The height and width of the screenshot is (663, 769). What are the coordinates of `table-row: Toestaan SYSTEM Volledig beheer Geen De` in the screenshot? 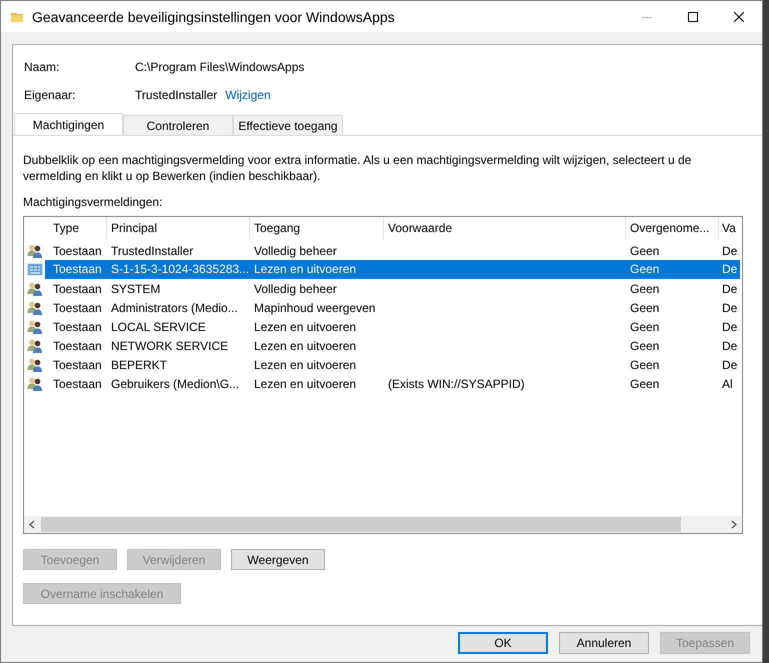 It's located at (383, 288).